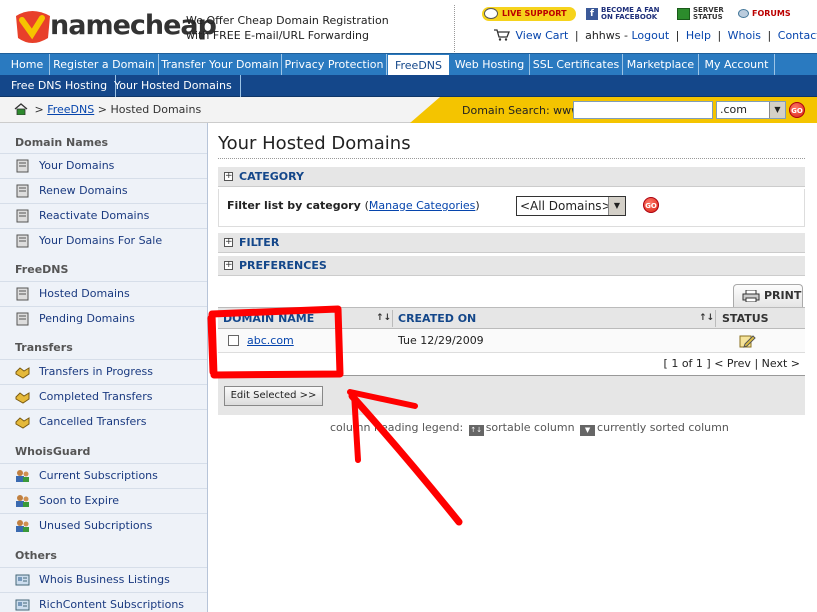 The height and width of the screenshot is (612, 817). I want to click on sidebar-item-completed-transfers: Completed Transfers, so click(103, 396).